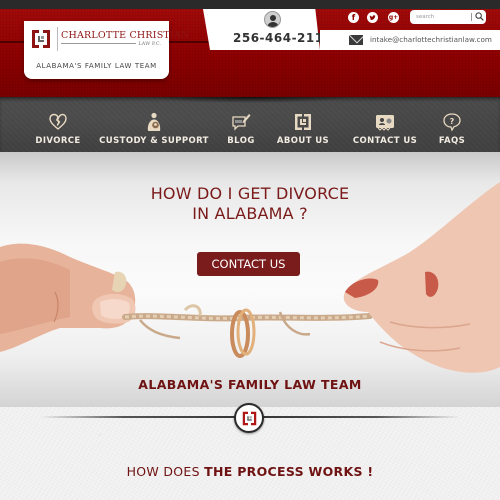 The height and width of the screenshot is (500, 500). What do you see at coordinates (250, 100) in the screenshot?
I see `nav-shadow` at bounding box center [250, 100].